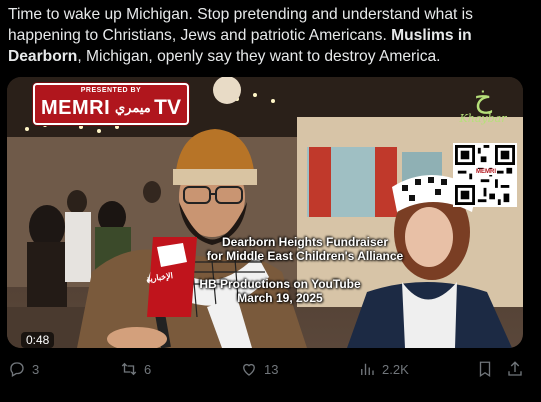  What do you see at coordinates (485, 369) in the screenshot?
I see `bookmark-icon` at bounding box center [485, 369].